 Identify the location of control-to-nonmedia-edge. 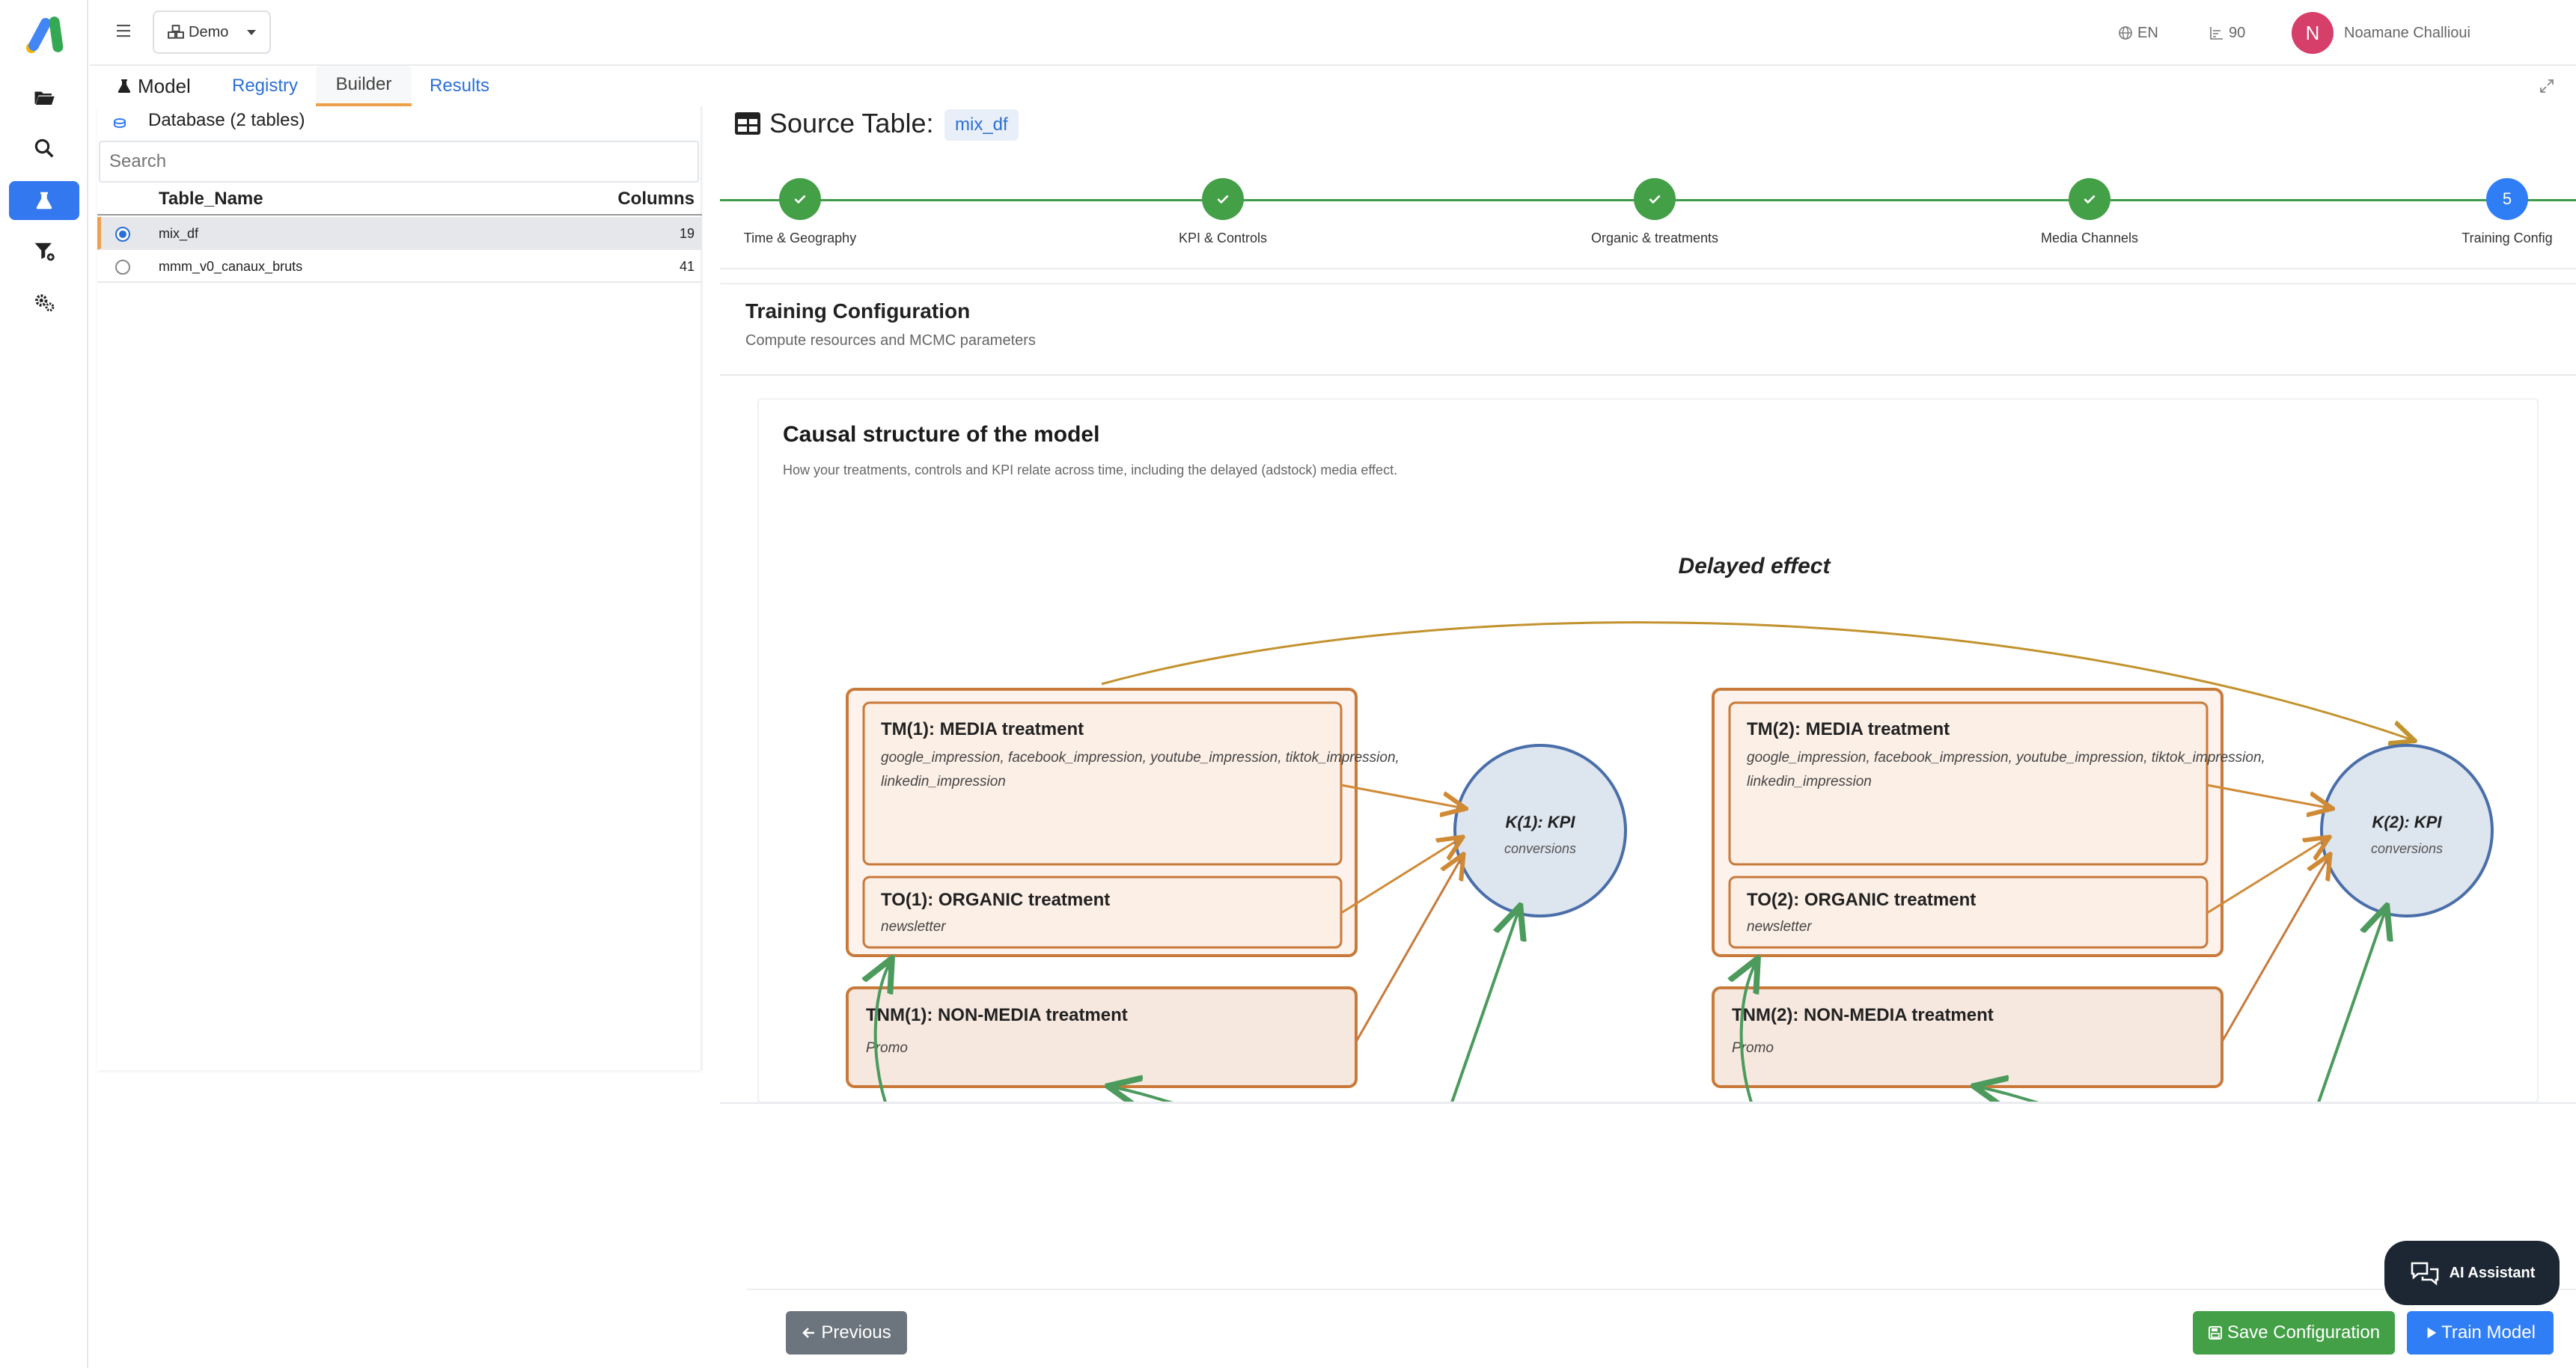
(2008, 1094).